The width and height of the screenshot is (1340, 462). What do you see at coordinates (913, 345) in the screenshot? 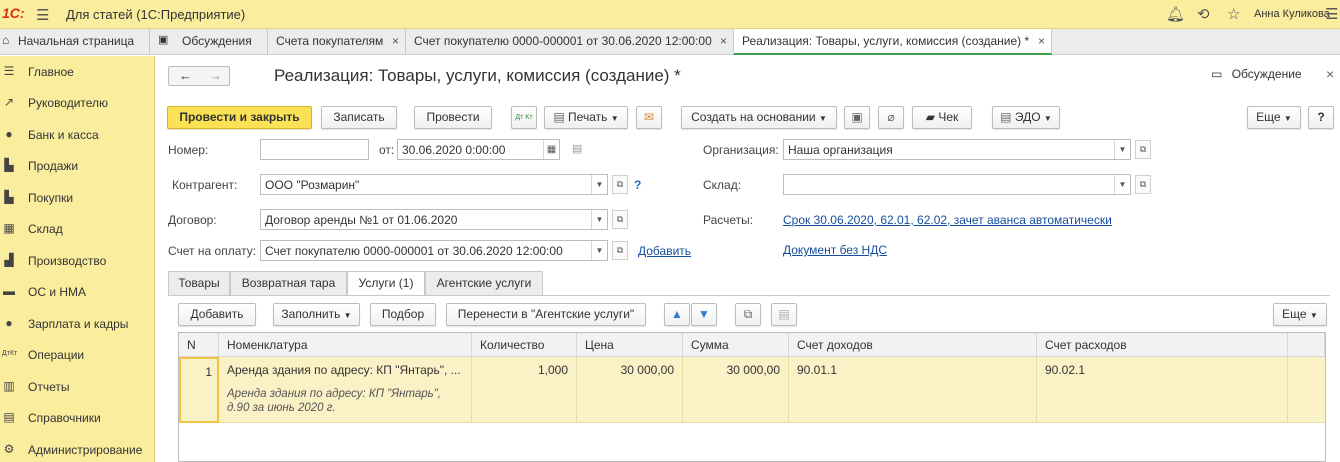
I see `column-header-income: Счет доходов` at bounding box center [913, 345].